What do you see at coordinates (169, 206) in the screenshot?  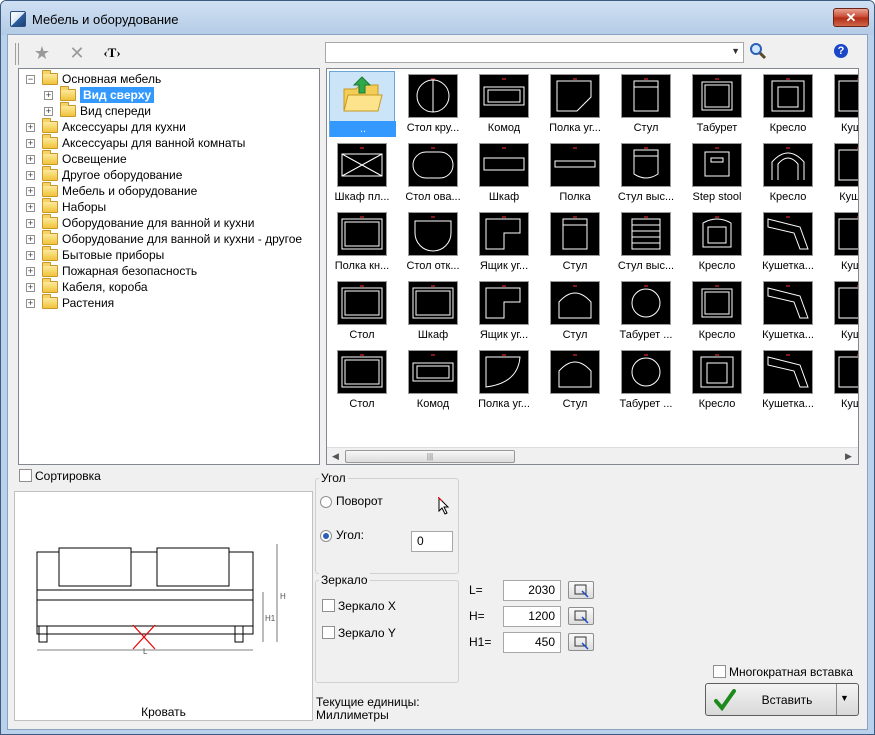 I see `tree-item: + Наборы` at bounding box center [169, 206].